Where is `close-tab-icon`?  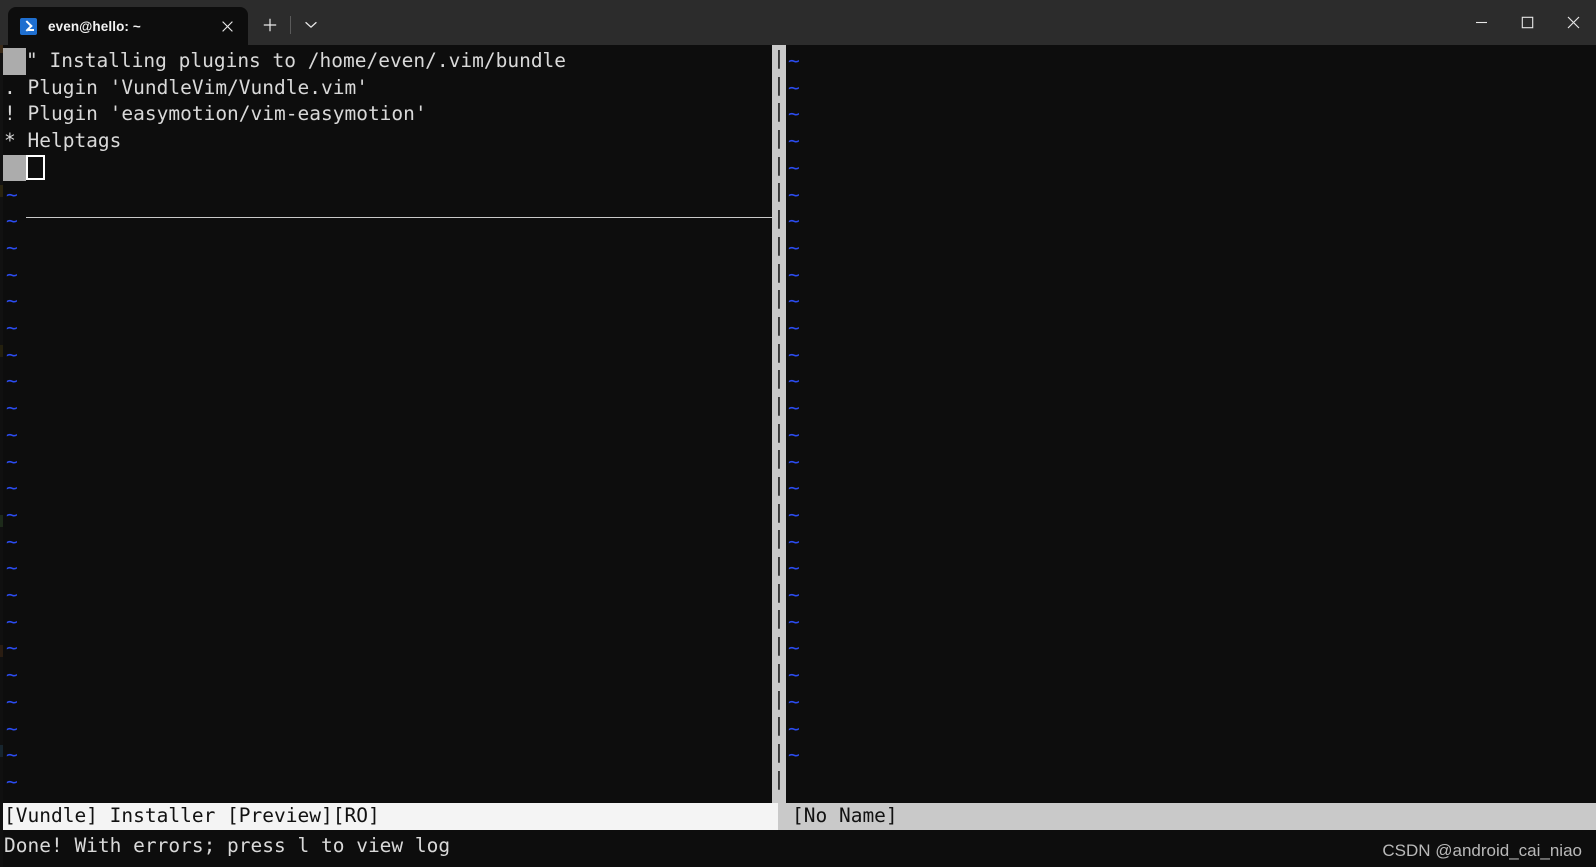
close-tab-icon is located at coordinates (227, 26).